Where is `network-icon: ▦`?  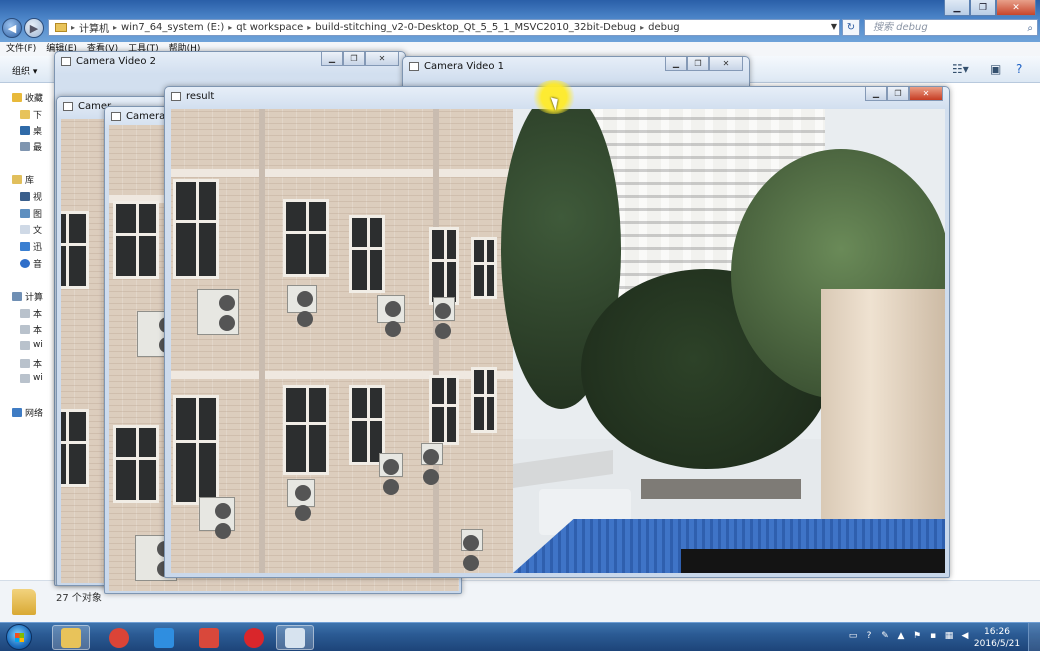
network-icon: ▦ is located at coordinates (949, 636).